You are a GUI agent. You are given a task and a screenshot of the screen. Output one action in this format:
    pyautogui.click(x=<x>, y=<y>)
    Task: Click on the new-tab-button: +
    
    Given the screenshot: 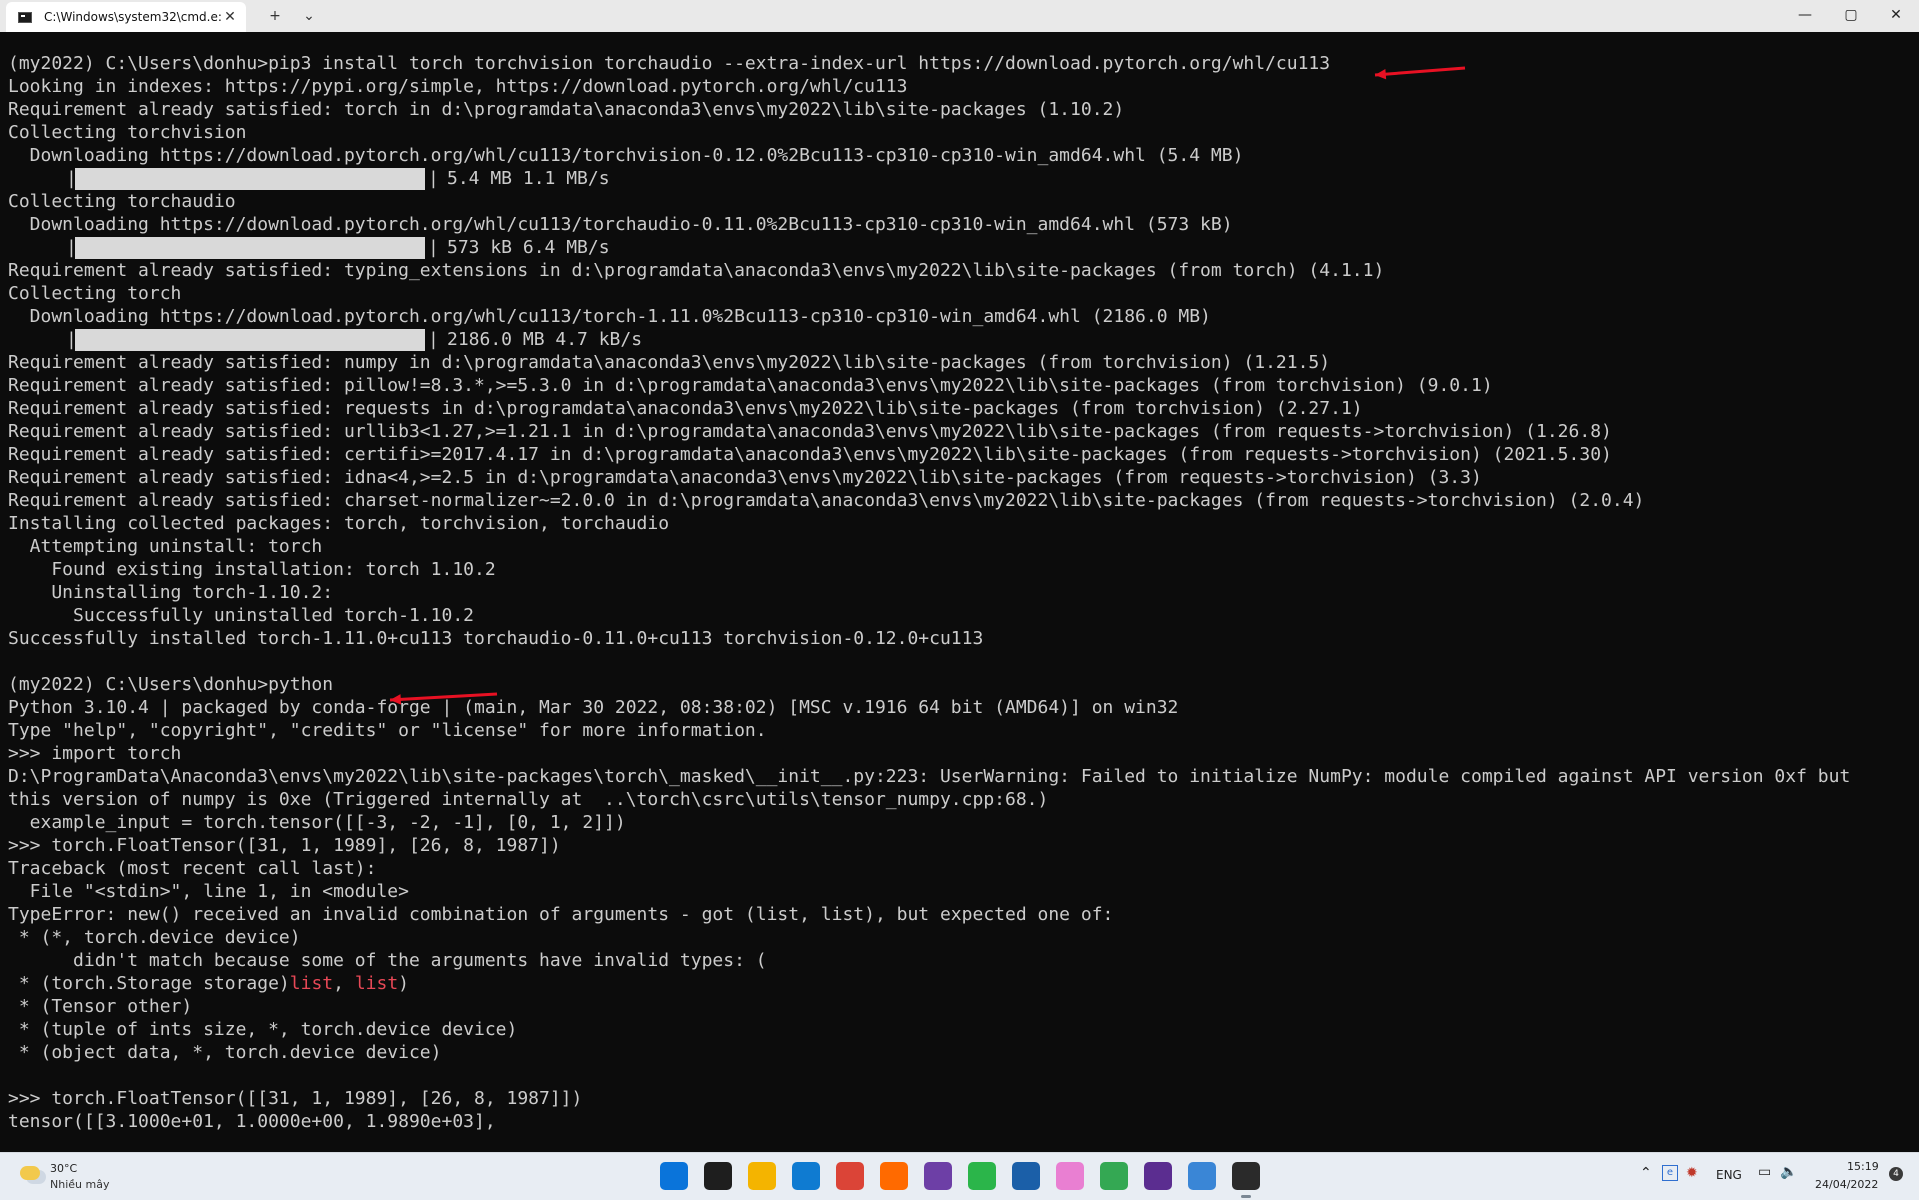 What is the action you would take?
    pyautogui.click(x=275, y=16)
    